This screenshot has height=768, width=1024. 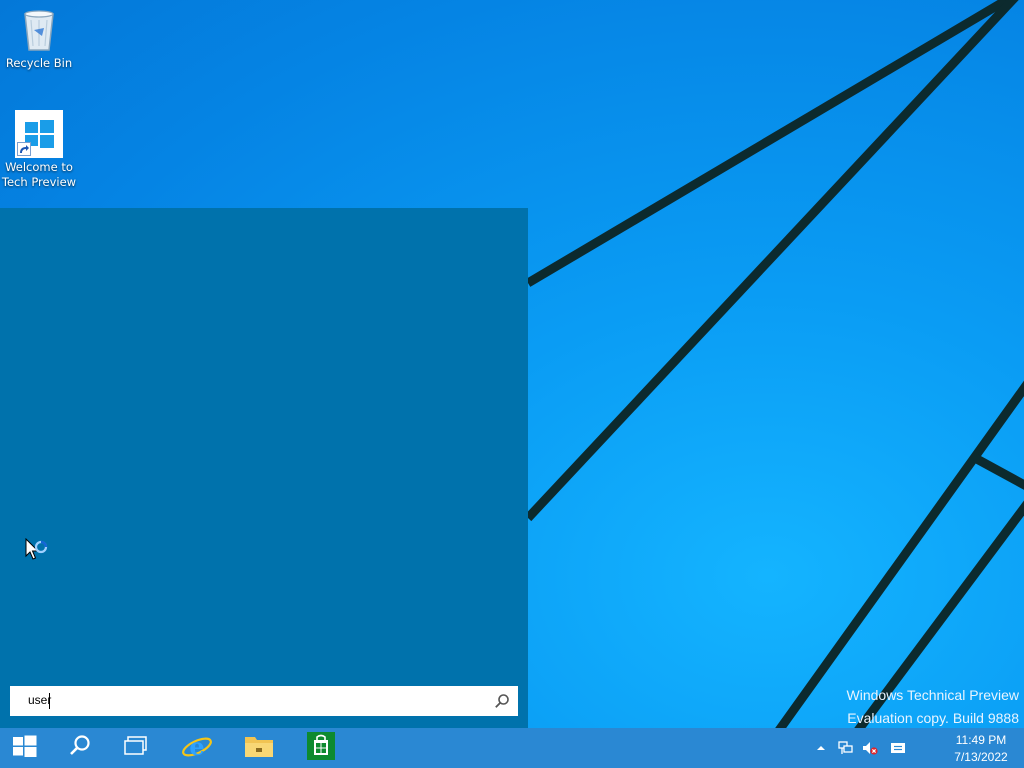 I want to click on watermark-line1: Windows Technical Preview, so click(x=932, y=695).